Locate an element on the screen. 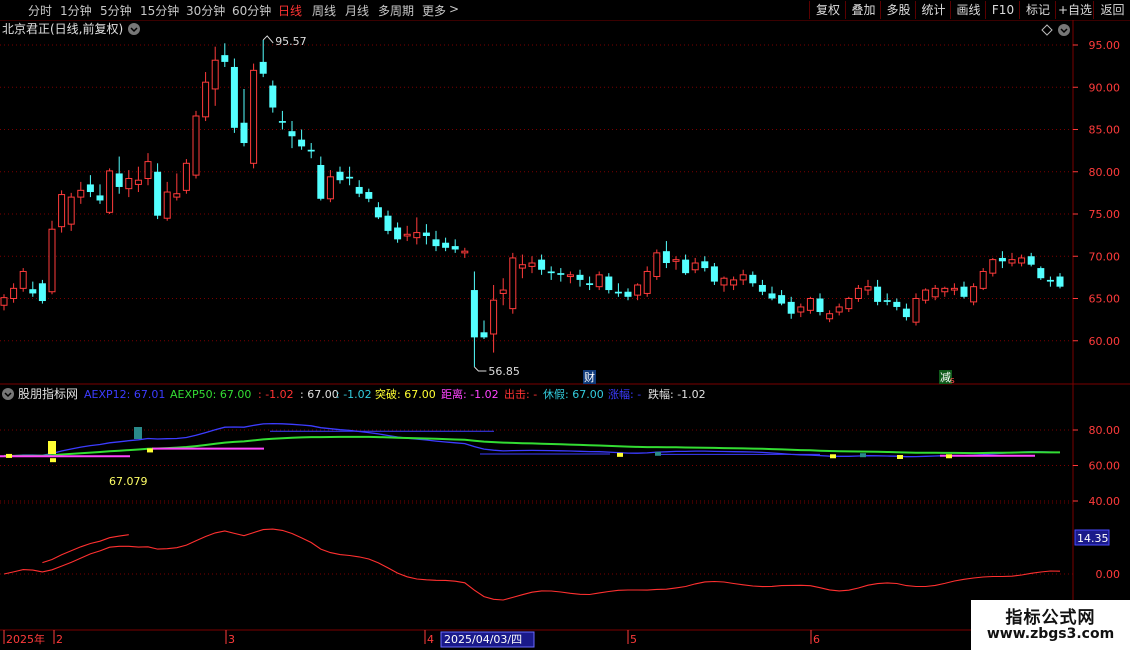 This screenshot has height=650, width=1130. timeframe-tab-1: 1分钟 is located at coordinates (76, 10).